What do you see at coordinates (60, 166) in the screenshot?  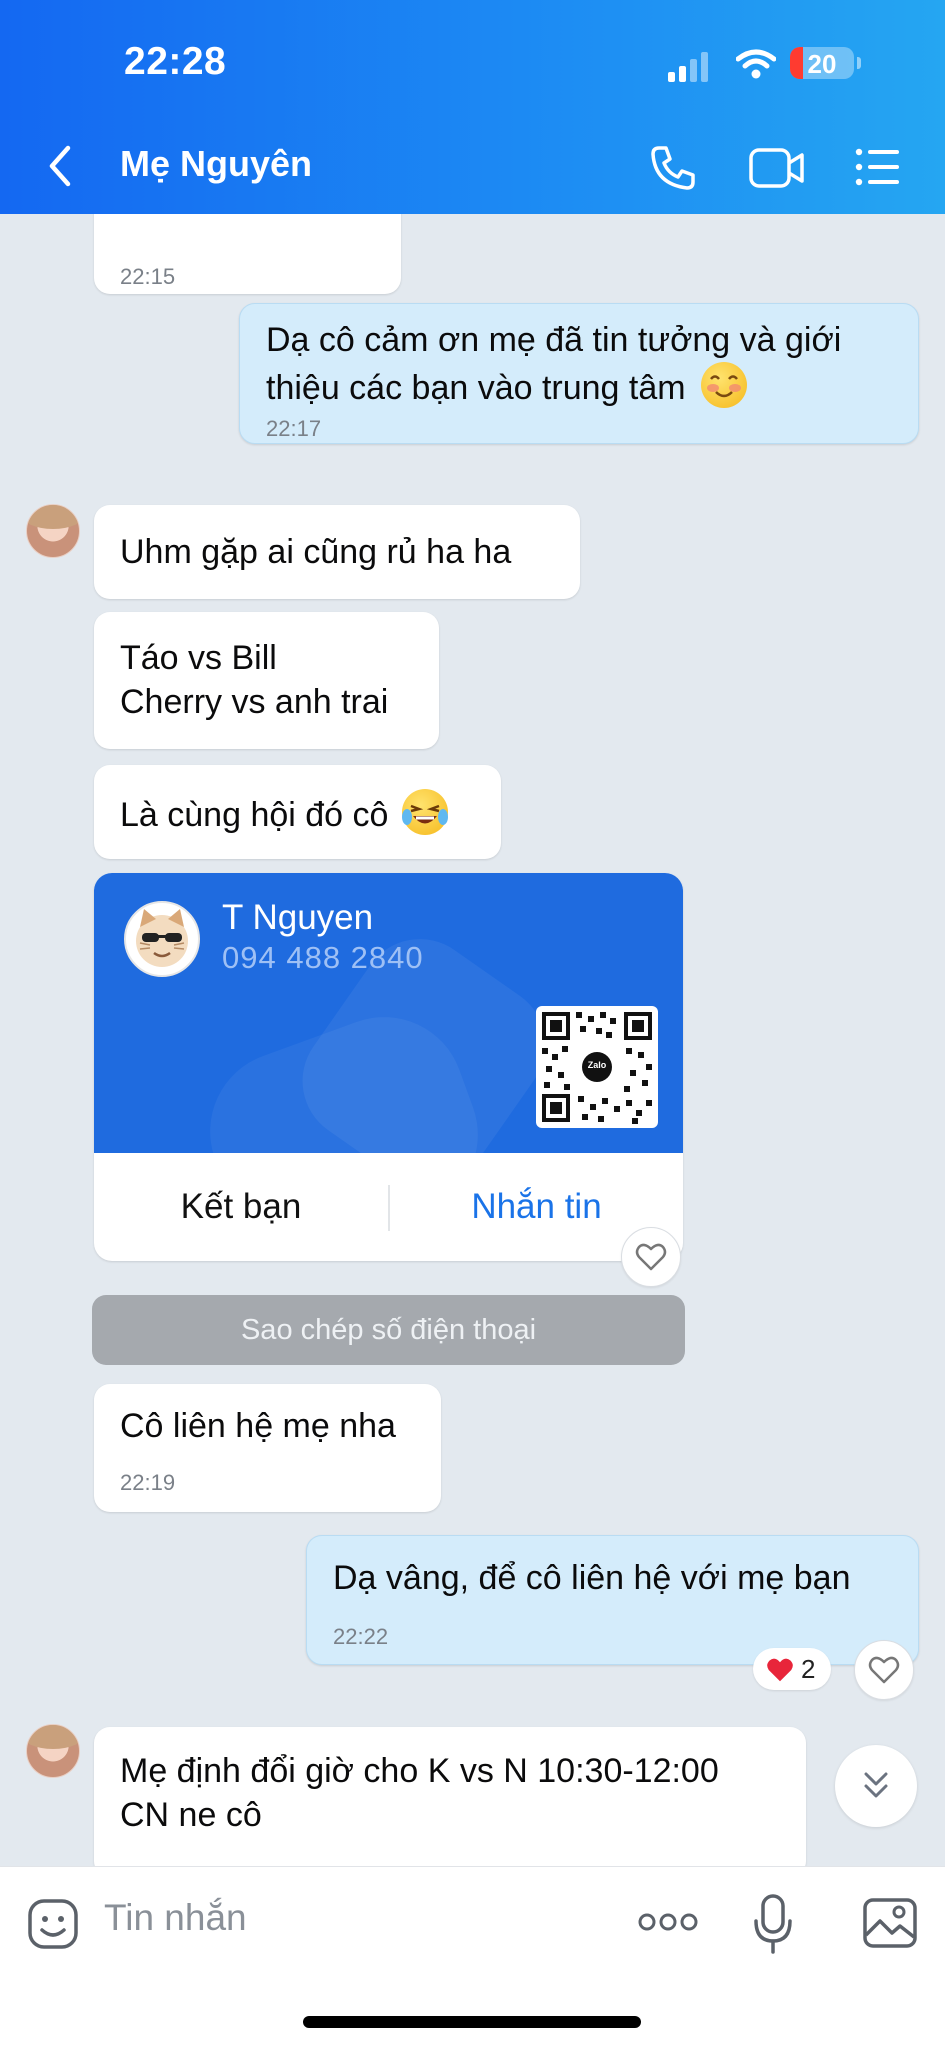 I see `back-chevron-icon` at bounding box center [60, 166].